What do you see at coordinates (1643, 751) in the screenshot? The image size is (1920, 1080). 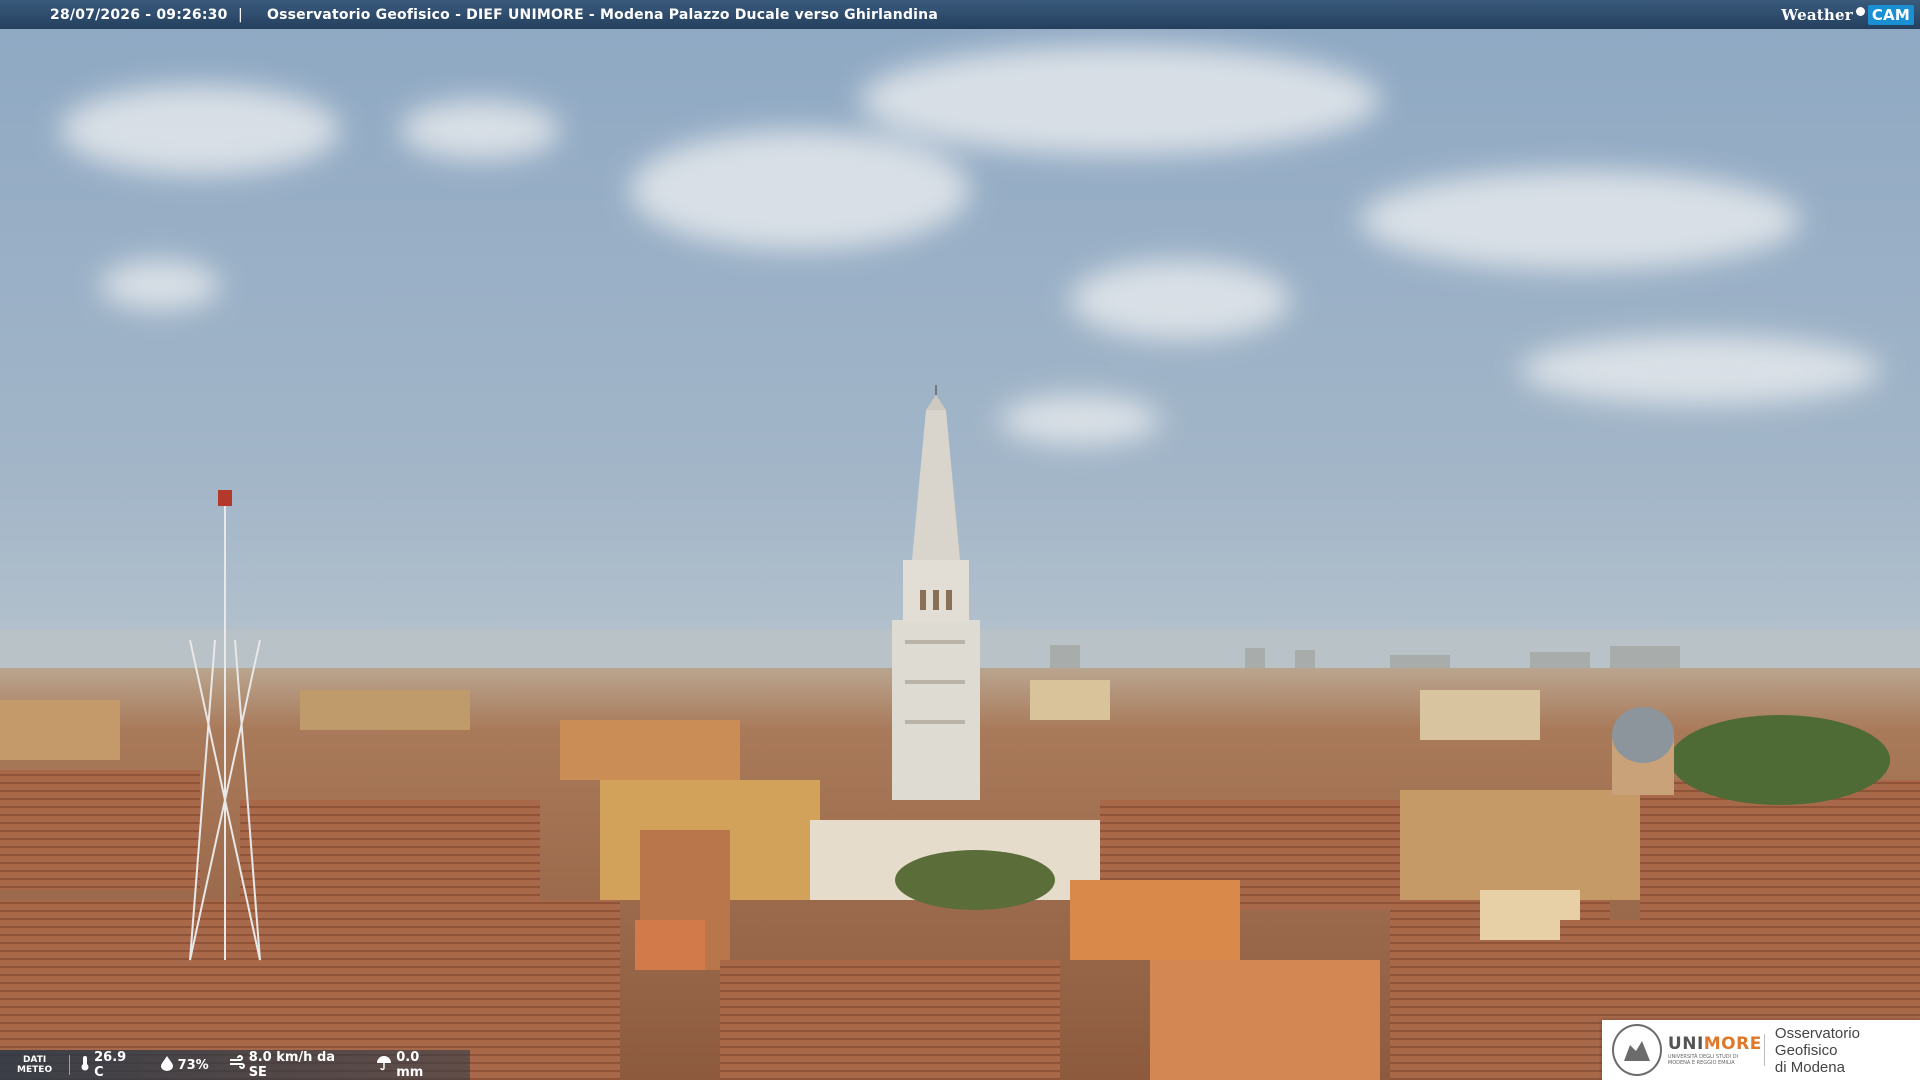 I see `dome-right` at bounding box center [1643, 751].